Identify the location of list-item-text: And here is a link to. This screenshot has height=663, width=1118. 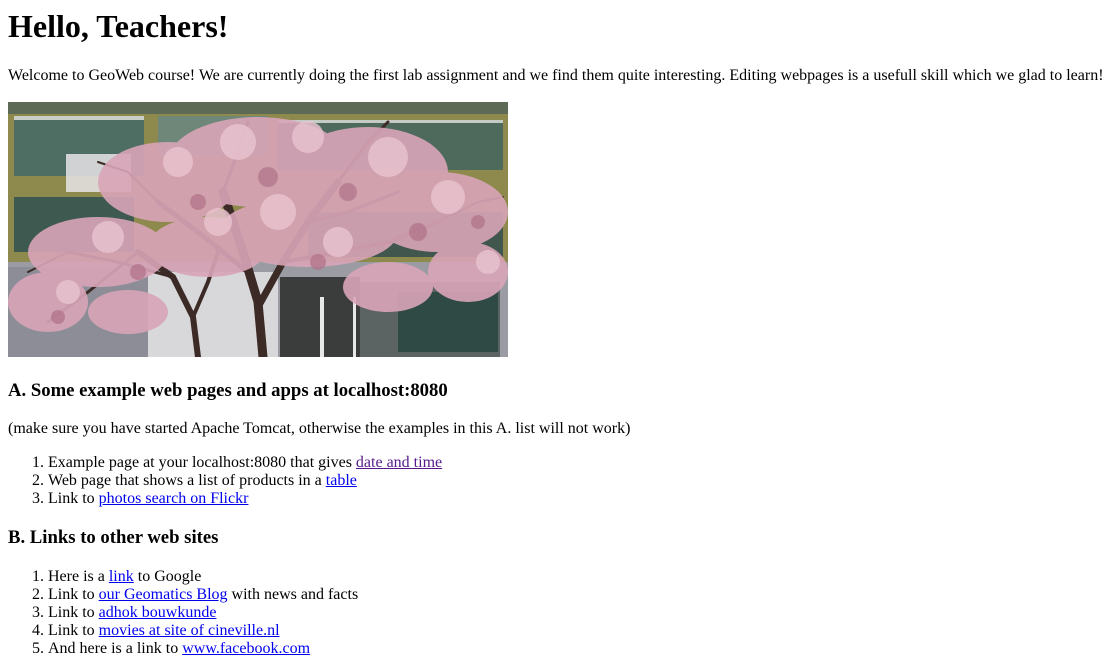
(115, 648).